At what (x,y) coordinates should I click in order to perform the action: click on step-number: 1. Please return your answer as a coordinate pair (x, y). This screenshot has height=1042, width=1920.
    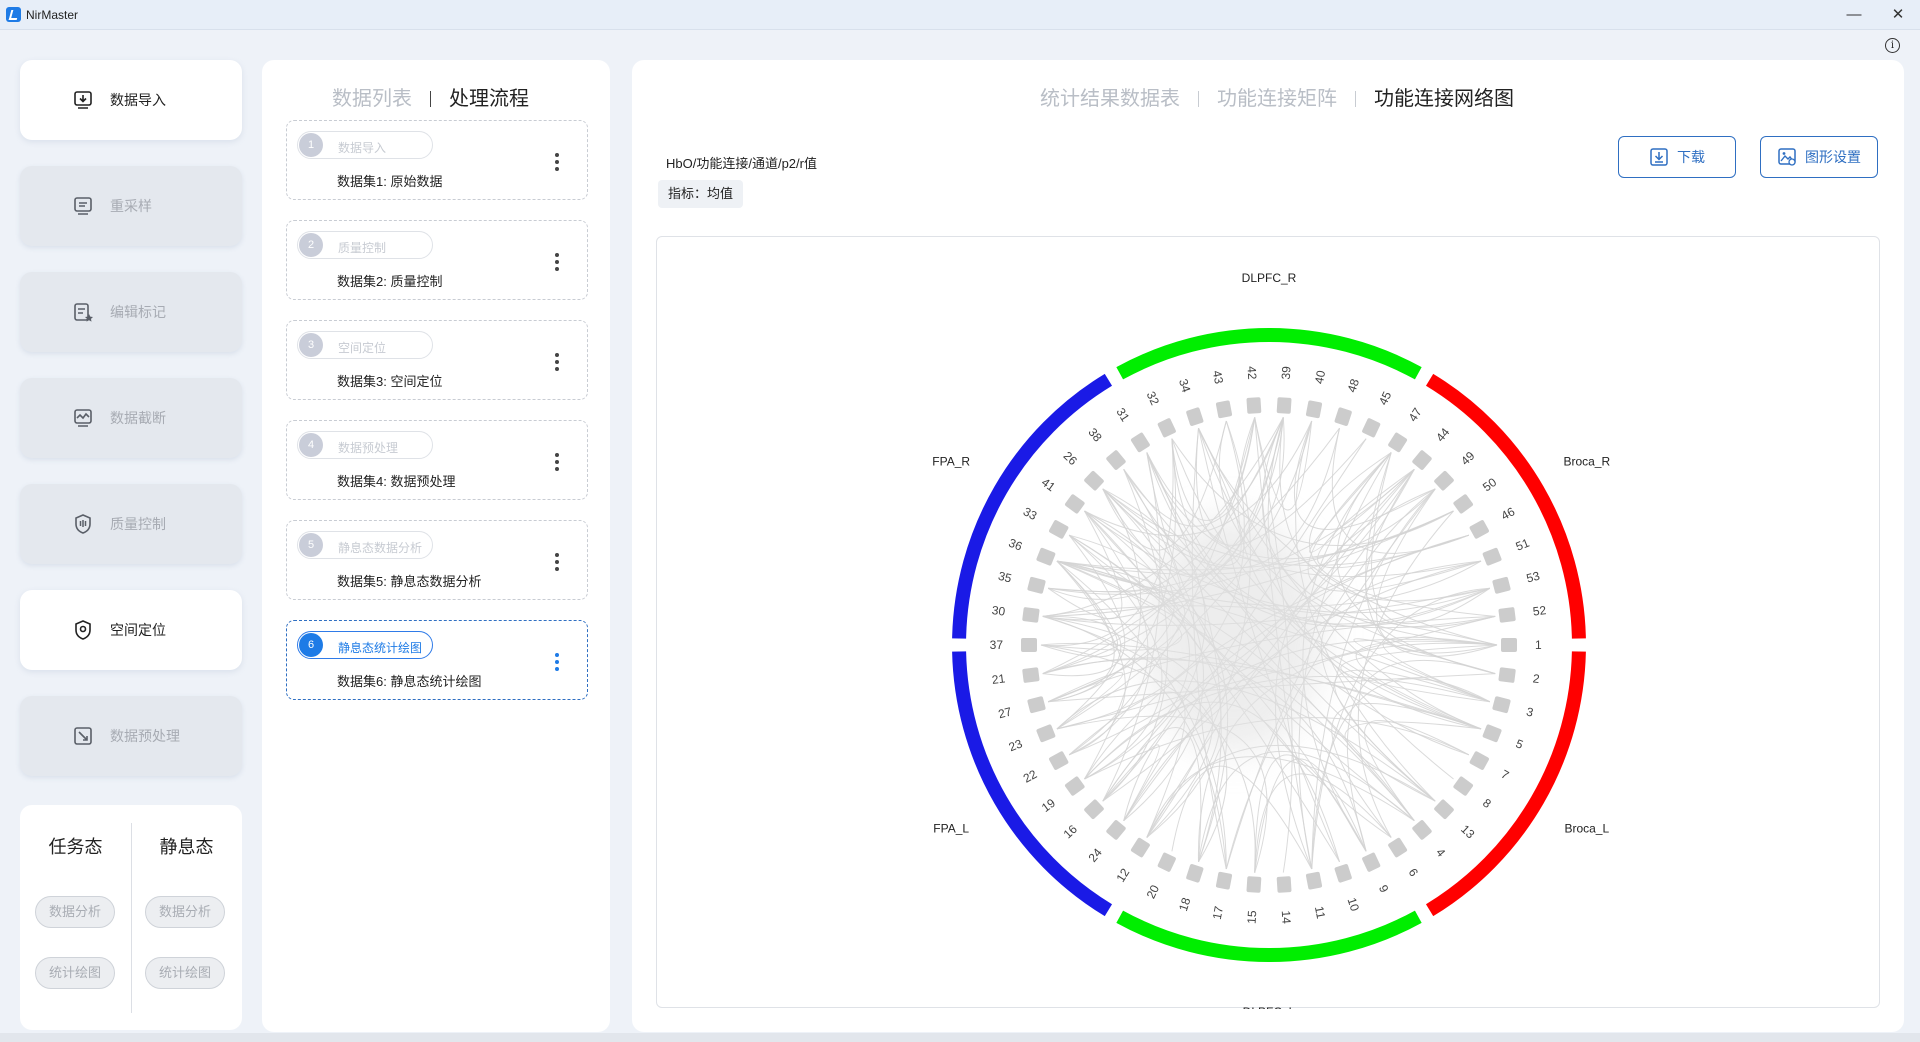
    Looking at the image, I should click on (311, 145).